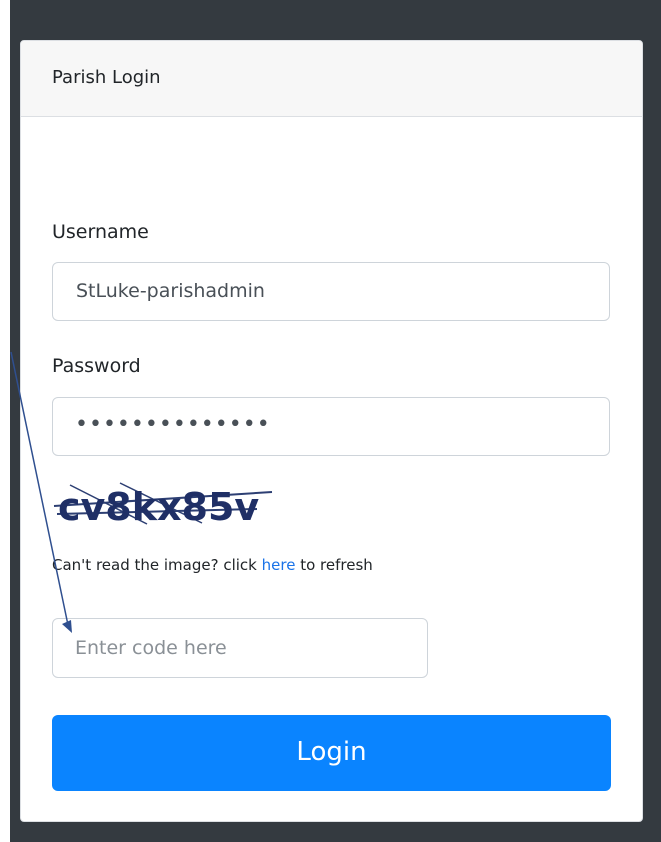  Describe the element at coordinates (334, 565) in the screenshot. I see `captcha-help-end: to refresh` at that location.